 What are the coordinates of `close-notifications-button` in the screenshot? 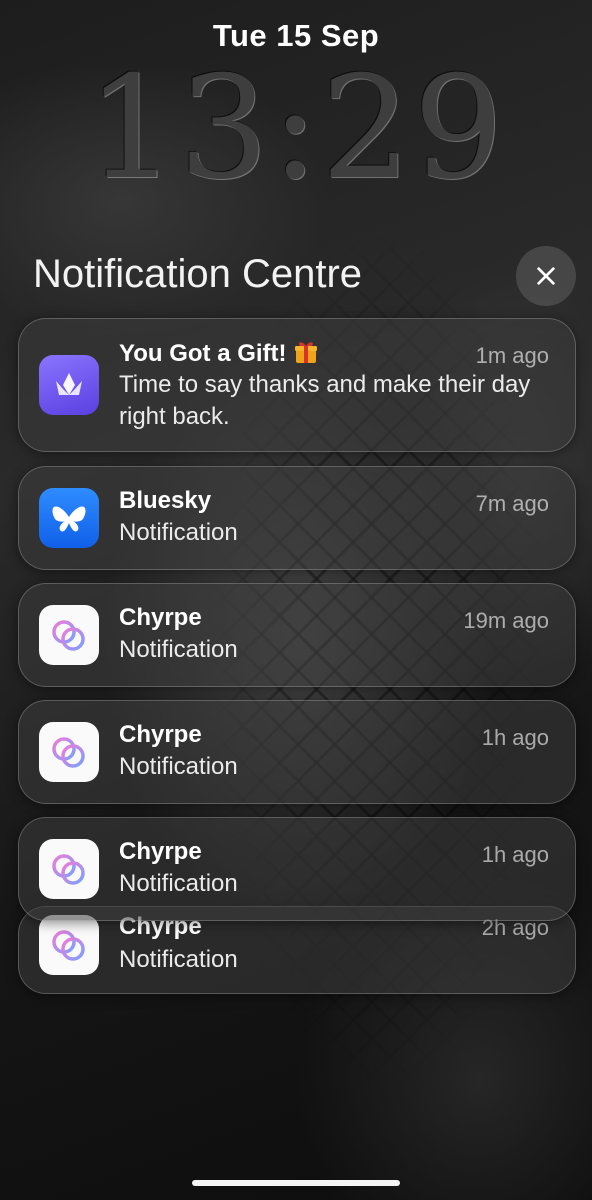 It's located at (546, 276).